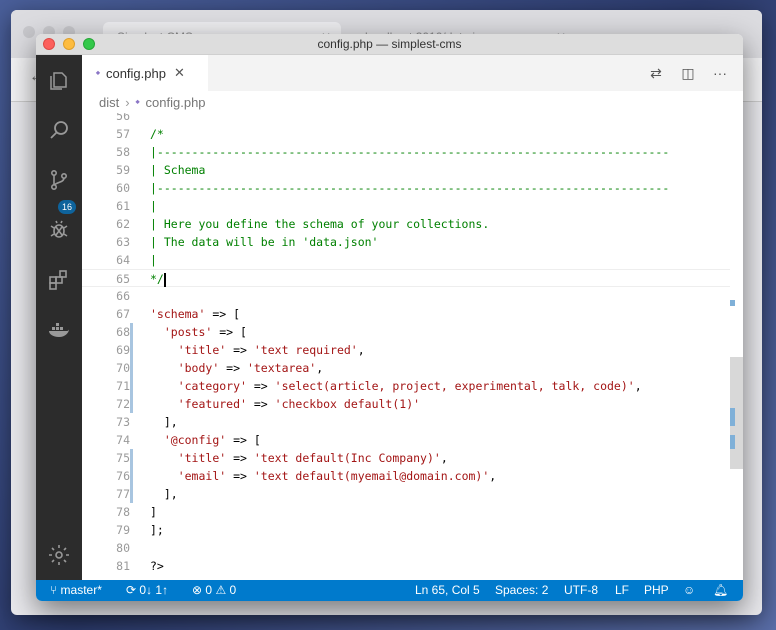 The image size is (776, 630). Describe the element at coordinates (123, 458) in the screenshot. I see `line-number: 75` at that location.